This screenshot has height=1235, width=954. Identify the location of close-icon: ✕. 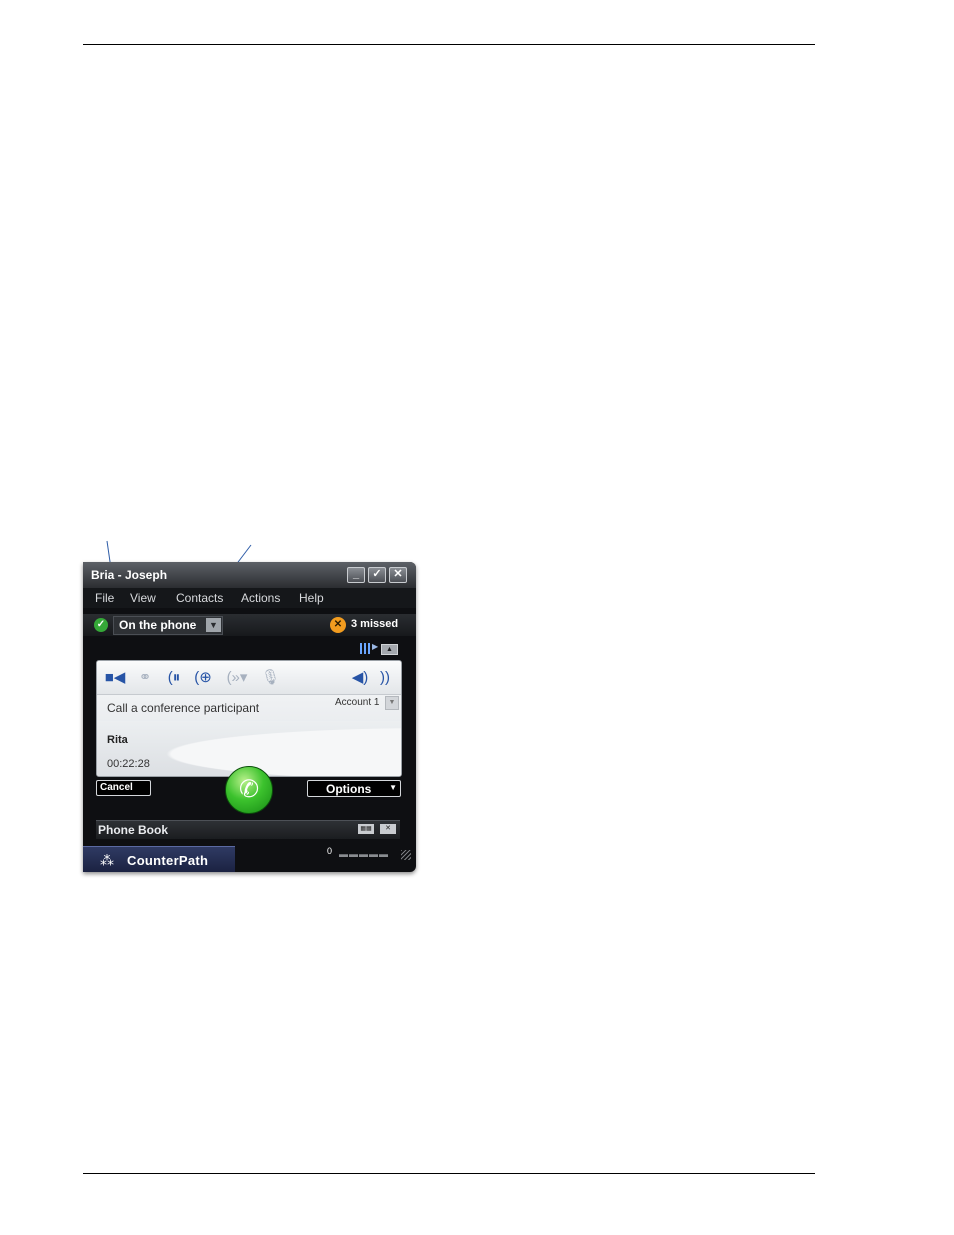
(398, 575).